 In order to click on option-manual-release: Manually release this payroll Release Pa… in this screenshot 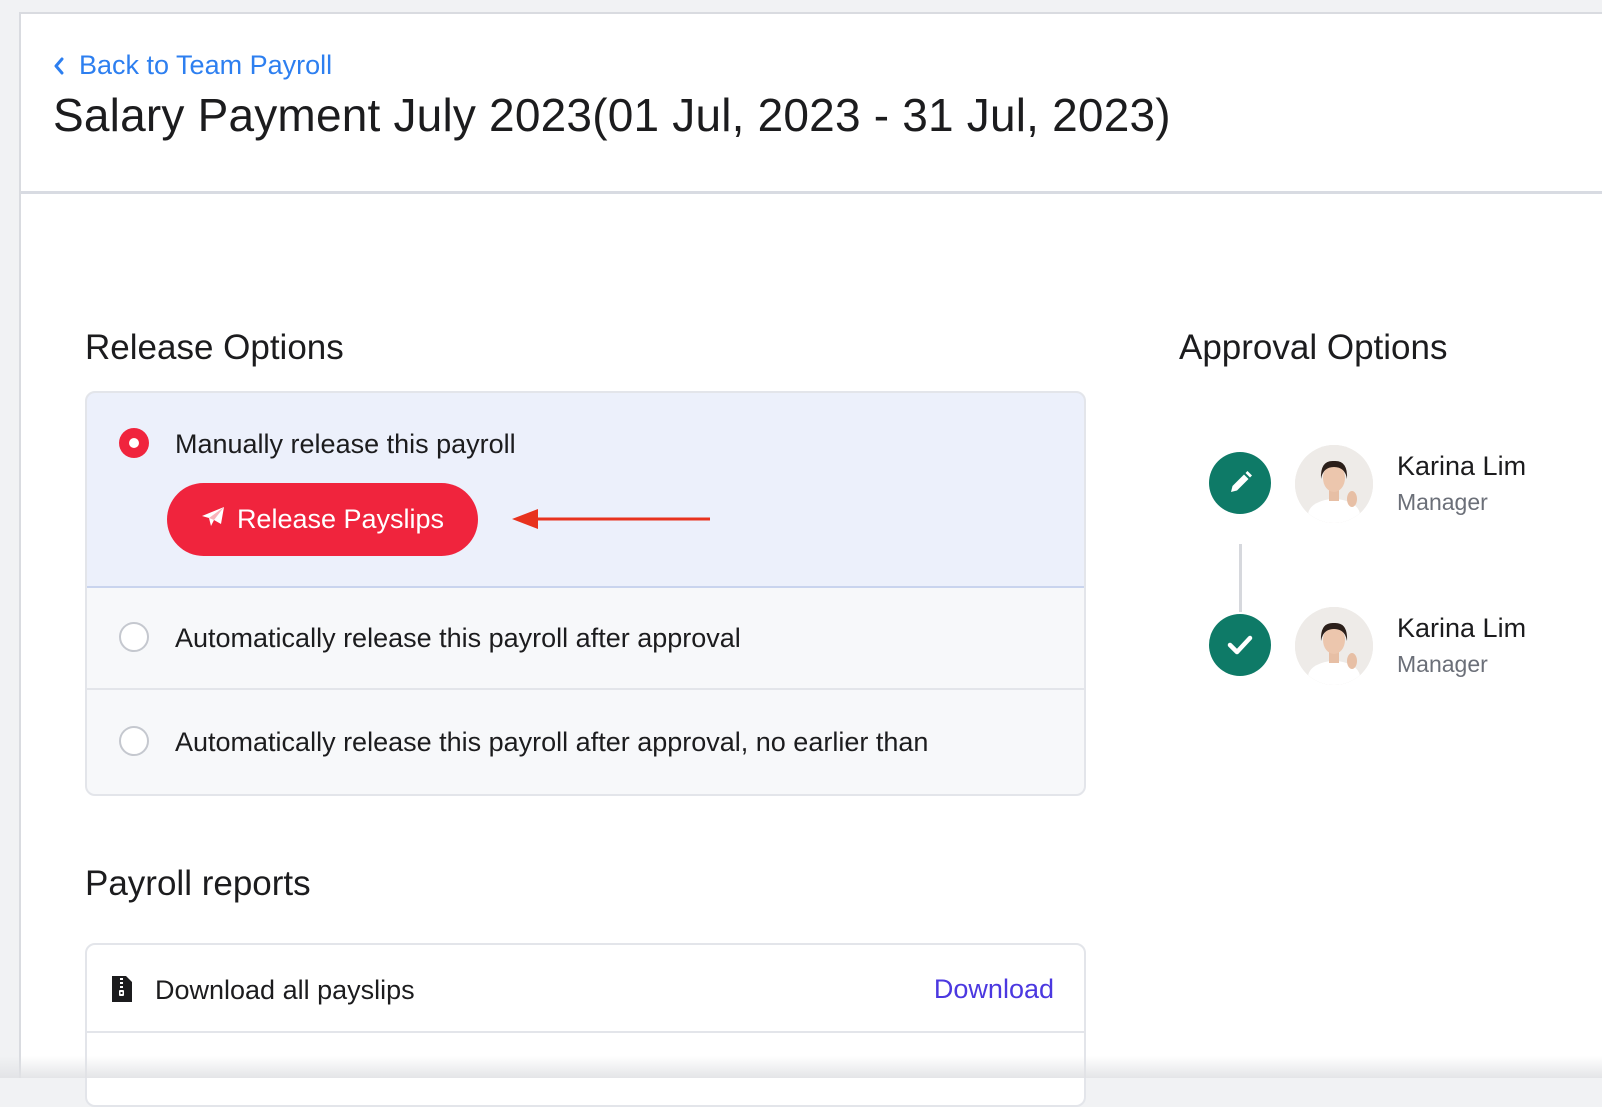, I will do `click(585, 490)`.